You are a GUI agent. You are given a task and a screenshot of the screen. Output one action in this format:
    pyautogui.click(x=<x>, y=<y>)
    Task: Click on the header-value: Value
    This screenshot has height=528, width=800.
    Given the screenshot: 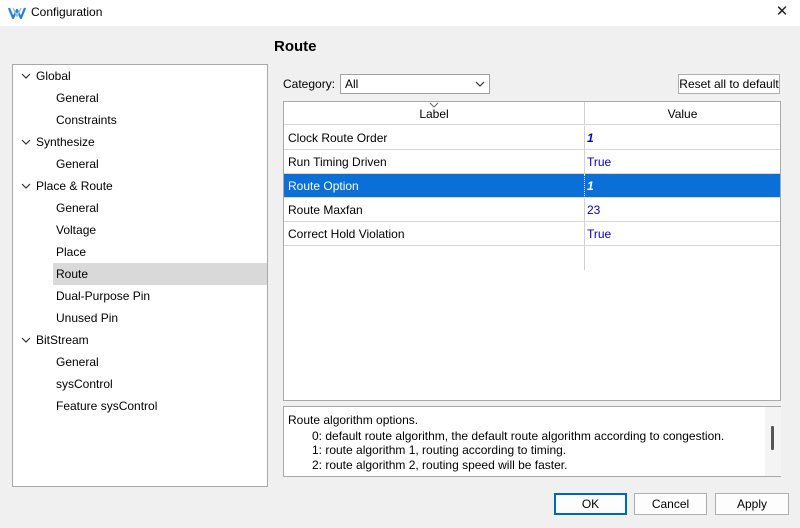 What is the action you would take?
    pyautogui.click(x=682, y=113)
    